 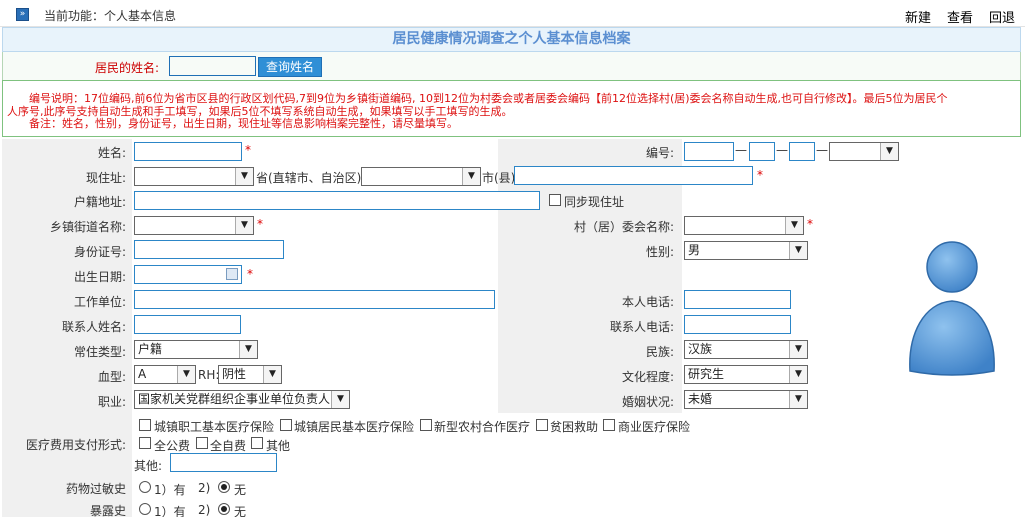 I want to click on other-payment-input, so click(x=223, y=462).